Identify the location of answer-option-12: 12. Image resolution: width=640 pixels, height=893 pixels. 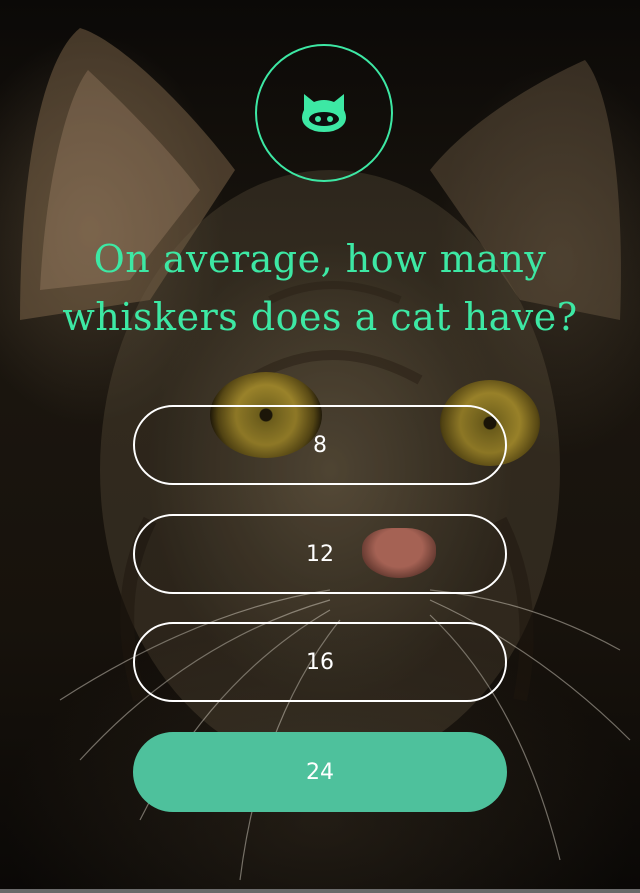
(320, 554).